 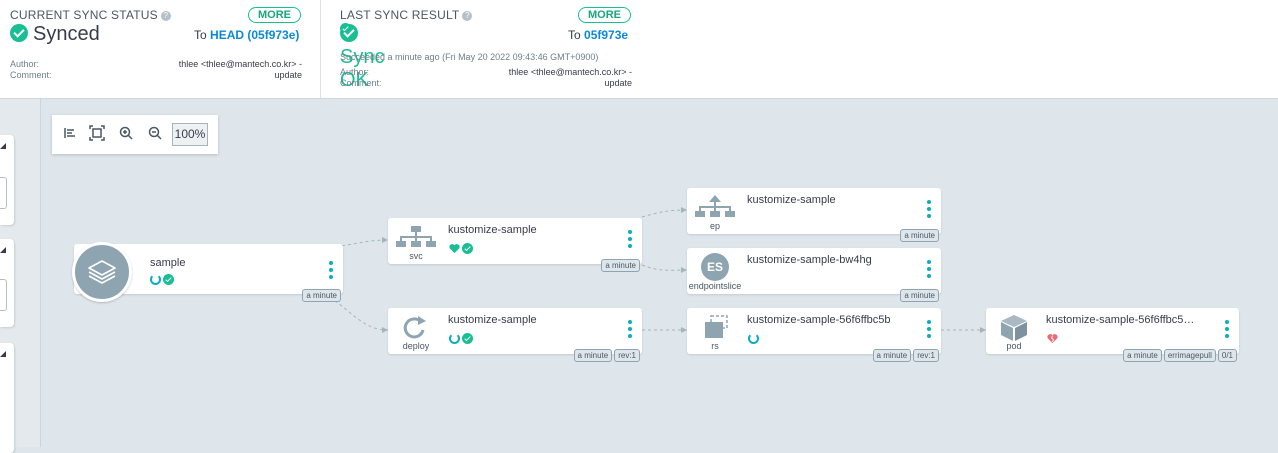 What do you see at coordinates (162, 280) in the screenshot?
I see `application-status` at bounding box center [162, 280].